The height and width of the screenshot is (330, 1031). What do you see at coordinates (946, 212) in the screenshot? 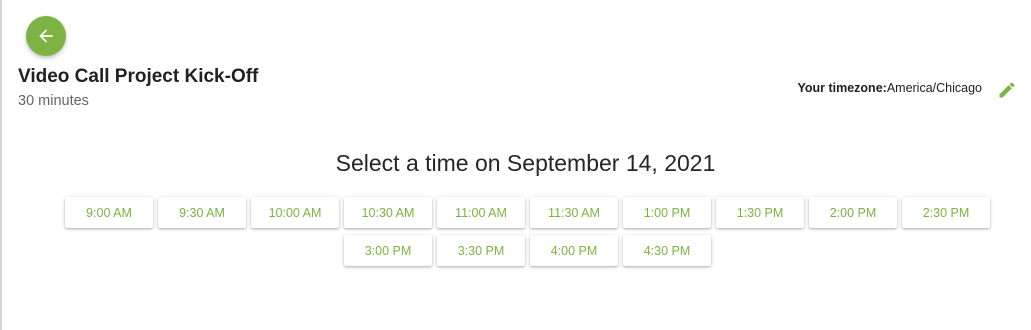
I see `time-slot-button: 2:30 PM` at bounding box center [946, 212].